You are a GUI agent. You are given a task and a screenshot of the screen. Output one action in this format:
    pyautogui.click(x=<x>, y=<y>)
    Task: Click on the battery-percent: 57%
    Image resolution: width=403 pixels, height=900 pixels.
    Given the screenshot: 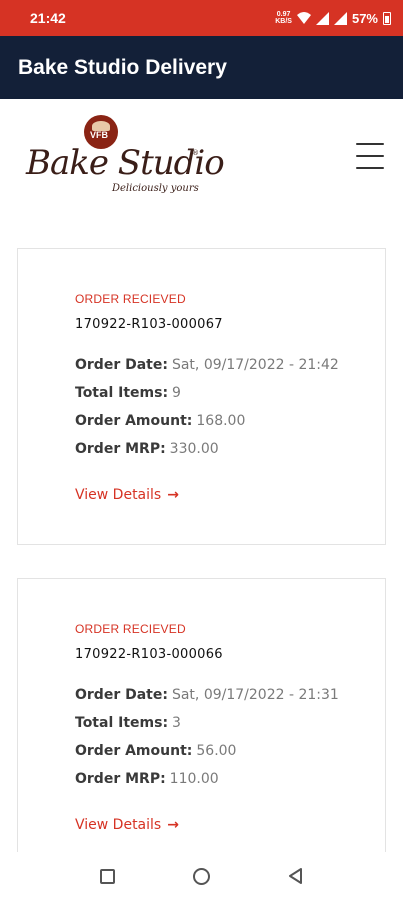 What is the action you would take?
    pyautogui.click(x=364, y=18)
    